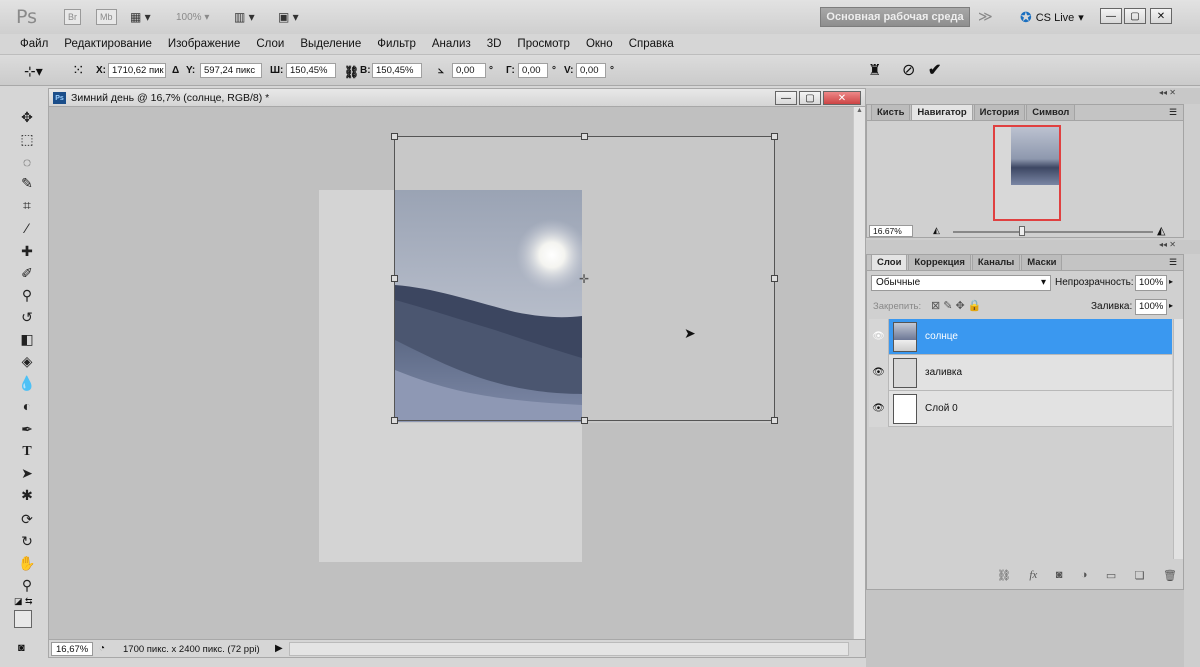  Describe the element at coordinates (33, 71) in the screenshot. I see `transform-tool-icon: ⊹▾` at that location.